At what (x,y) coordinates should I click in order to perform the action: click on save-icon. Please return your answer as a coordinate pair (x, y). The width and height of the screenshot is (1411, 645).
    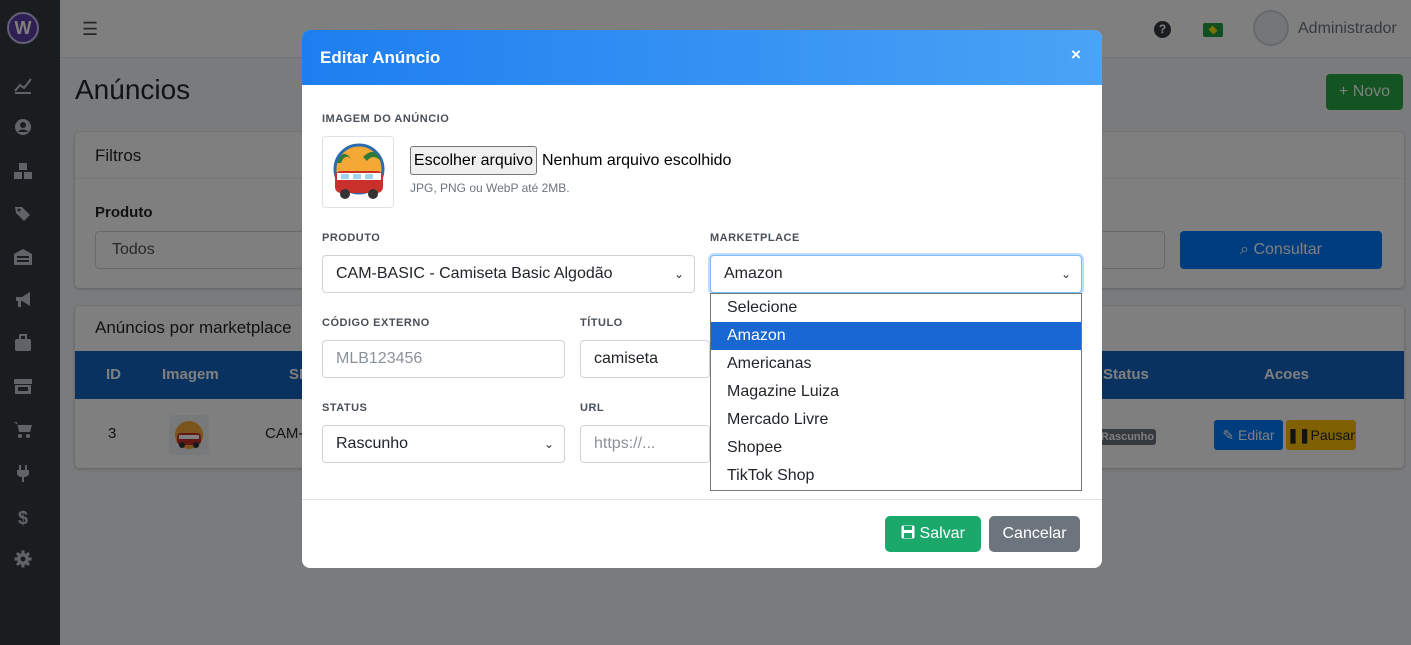
    Looking at the image, I should click on (910, 533).